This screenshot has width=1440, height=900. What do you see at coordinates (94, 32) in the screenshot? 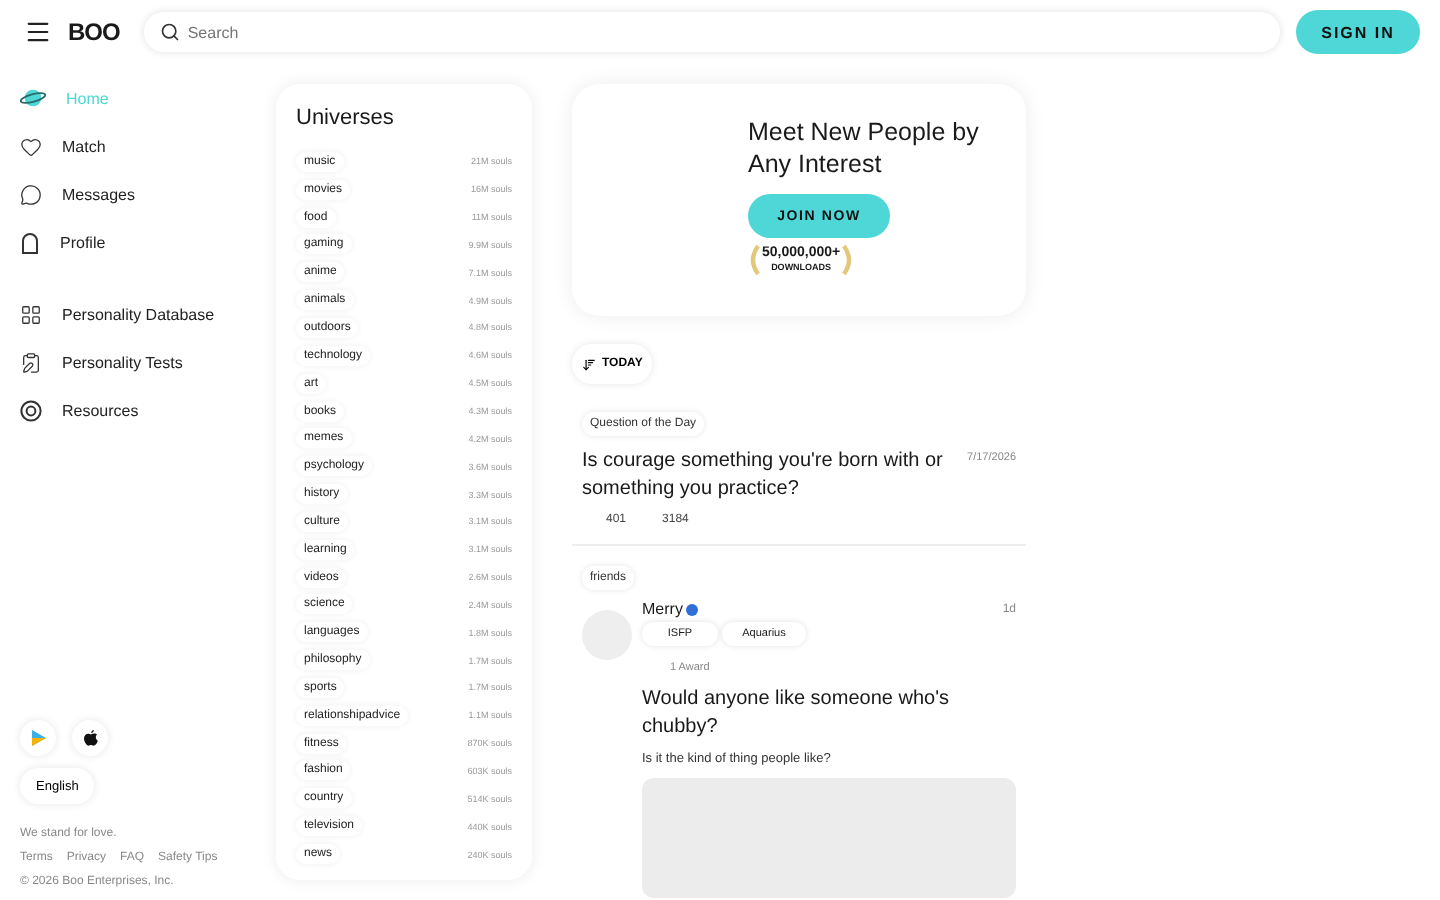
I see `logo: BOO` at bounding box center [94, 32].